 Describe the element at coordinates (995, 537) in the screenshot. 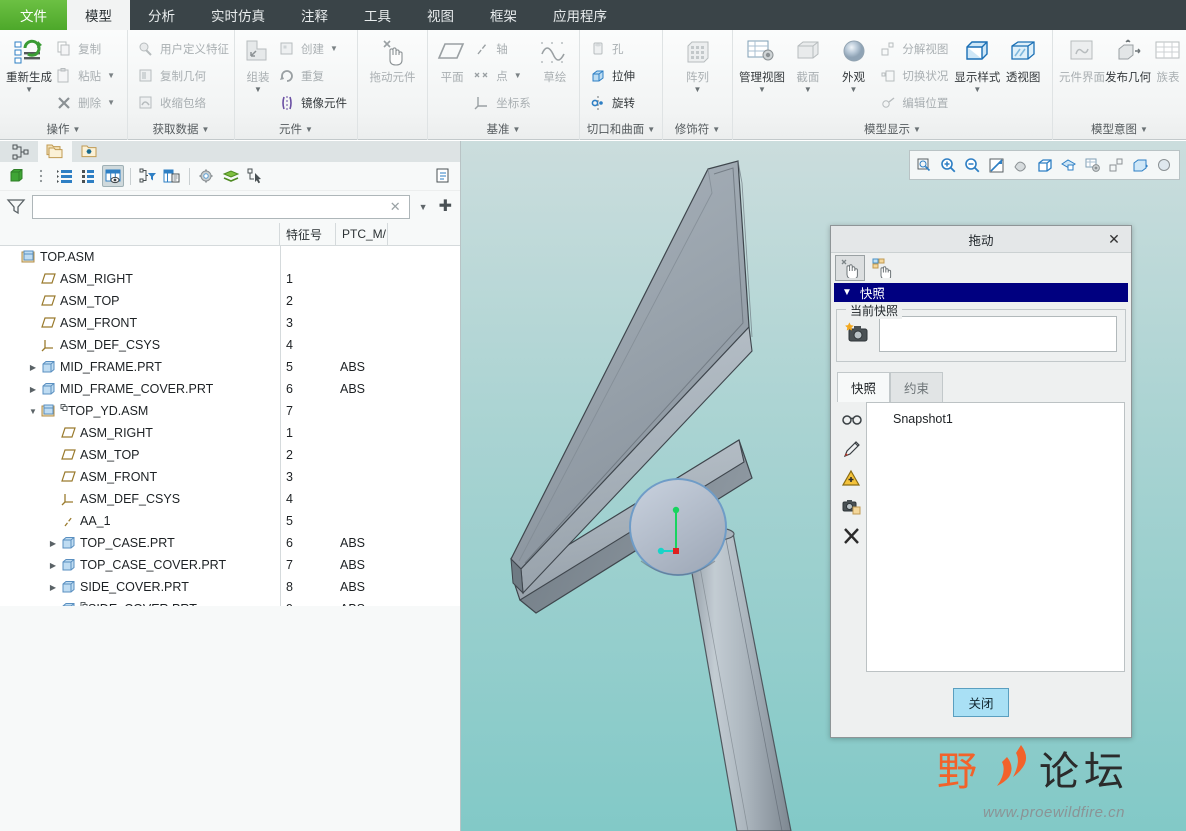

I see `snapshot-list: Snapshot1` at that location.